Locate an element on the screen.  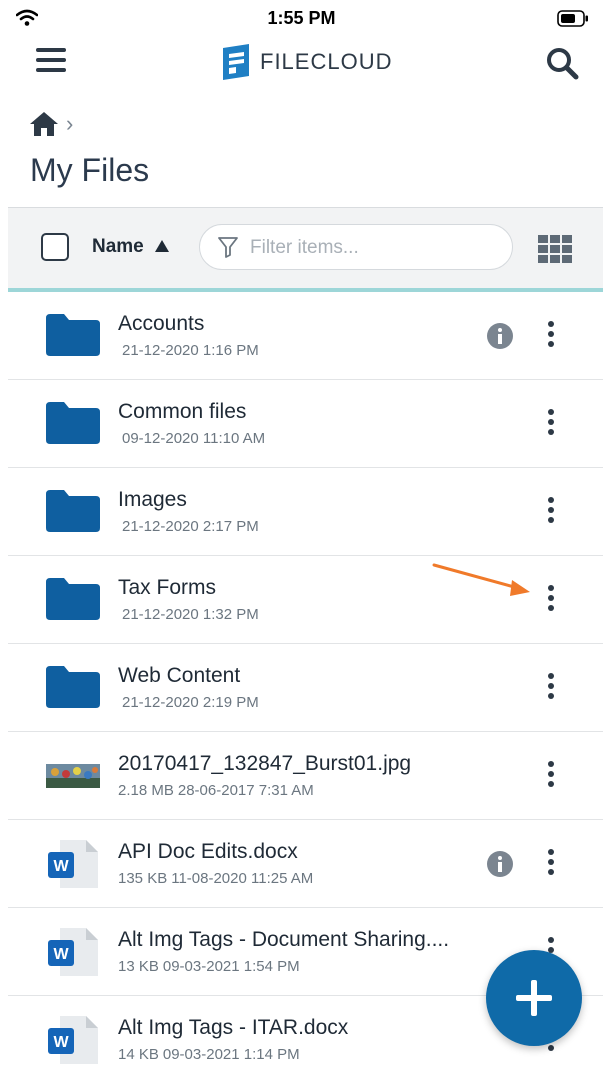
grid-view-icon is located at coordinates (555, 249).